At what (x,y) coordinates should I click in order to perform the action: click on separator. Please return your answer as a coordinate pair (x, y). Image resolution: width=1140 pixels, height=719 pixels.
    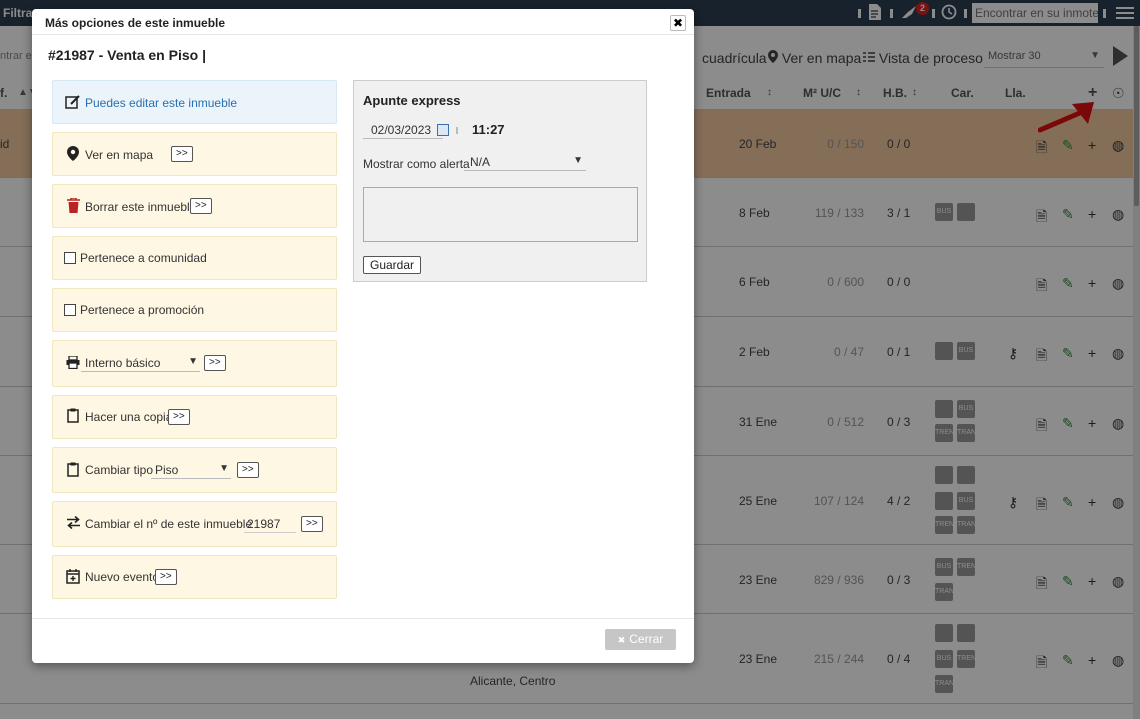
    Looking at the image, I should click on (457, 130).